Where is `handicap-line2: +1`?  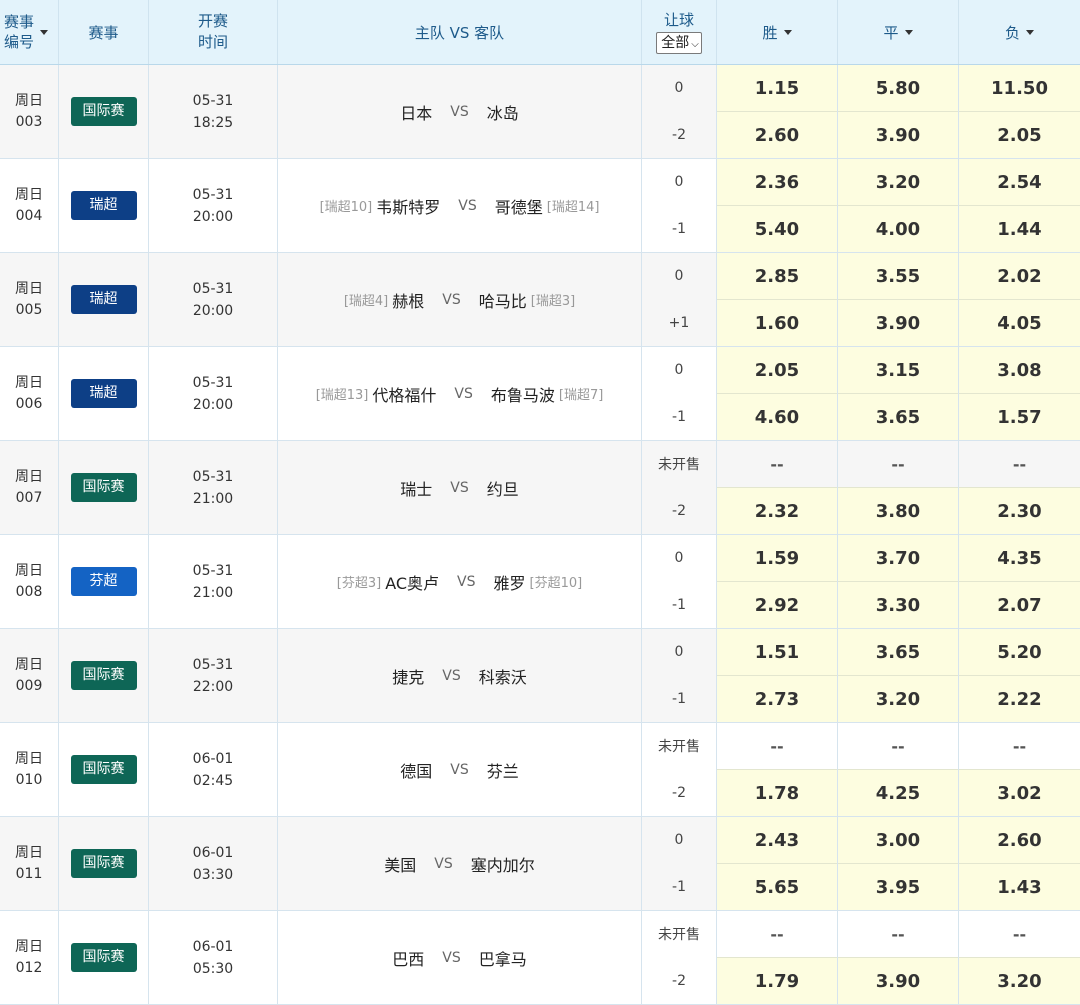
handicap-line2: +1 is located at coordinates (679, 322).